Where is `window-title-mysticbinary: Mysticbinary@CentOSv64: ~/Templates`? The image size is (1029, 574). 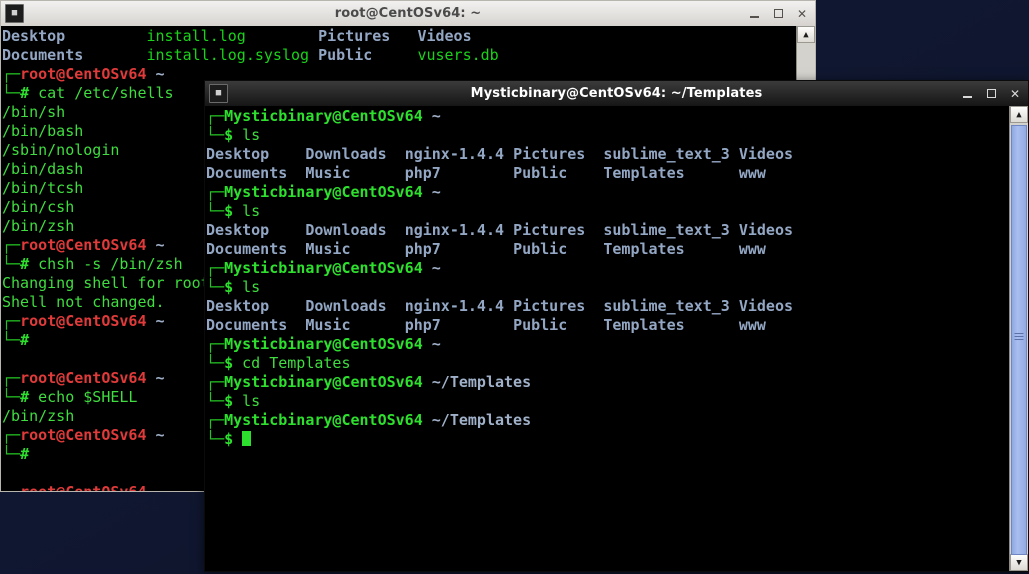 window-title-mysticbinary: Mysticbinary@CentOSv64: ~/Templates is located at coordinates (616, 93).